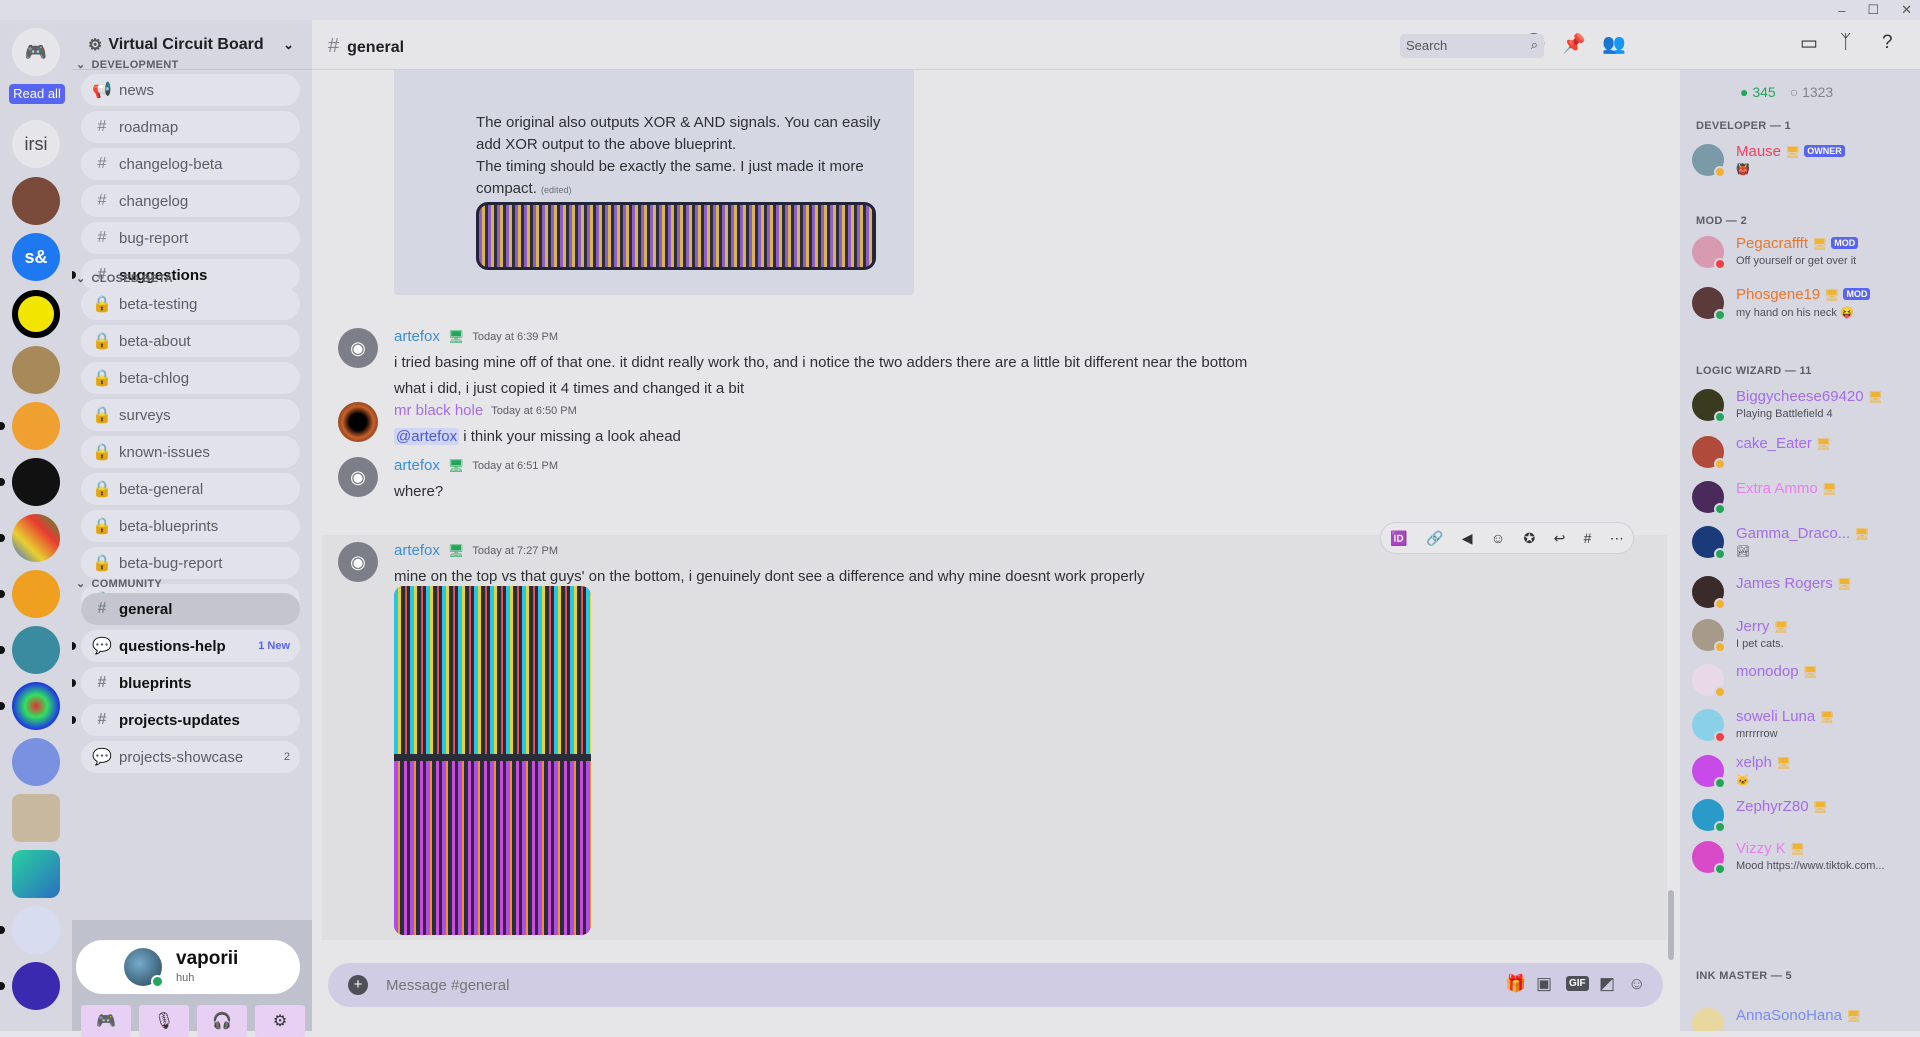 Image resolution: width=1920 pixels, height=1037 pixels. Describe the element at coordinates (1802, 771) in the screenshot. I see `member-item: xelph 🖥 🐱` at that location.